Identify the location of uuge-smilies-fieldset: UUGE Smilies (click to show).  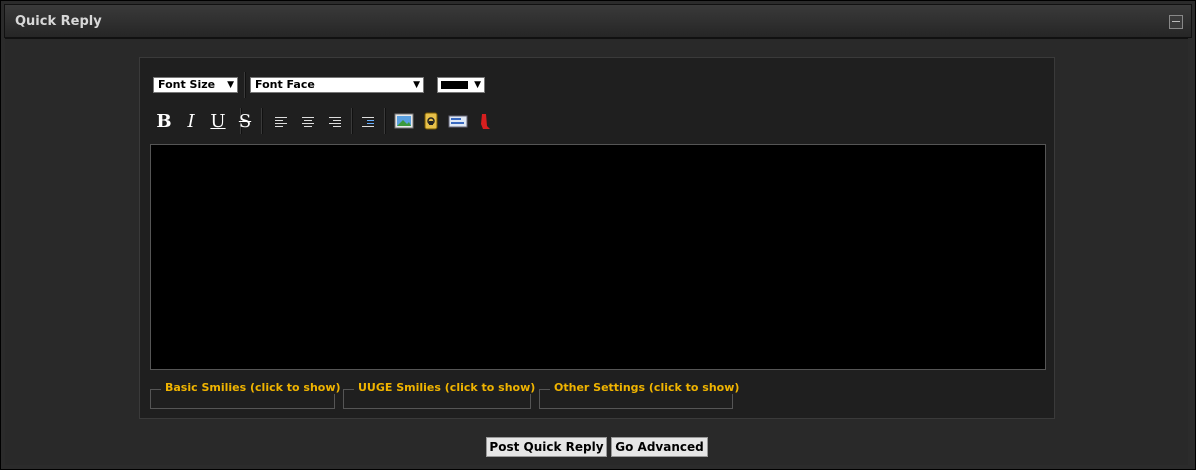
(440, 395).